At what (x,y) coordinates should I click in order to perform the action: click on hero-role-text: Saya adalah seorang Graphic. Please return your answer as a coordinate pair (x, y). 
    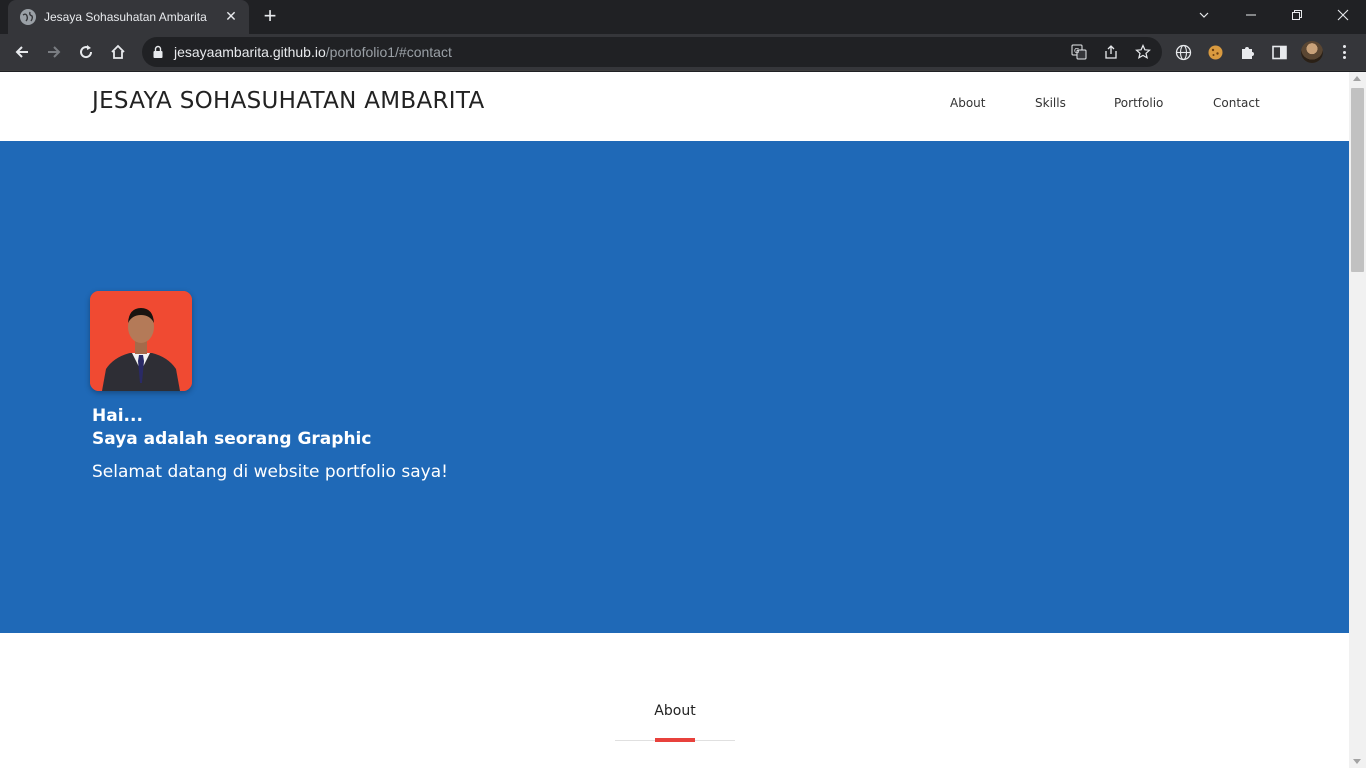
    Looking at the image, I should click on (232, 439).